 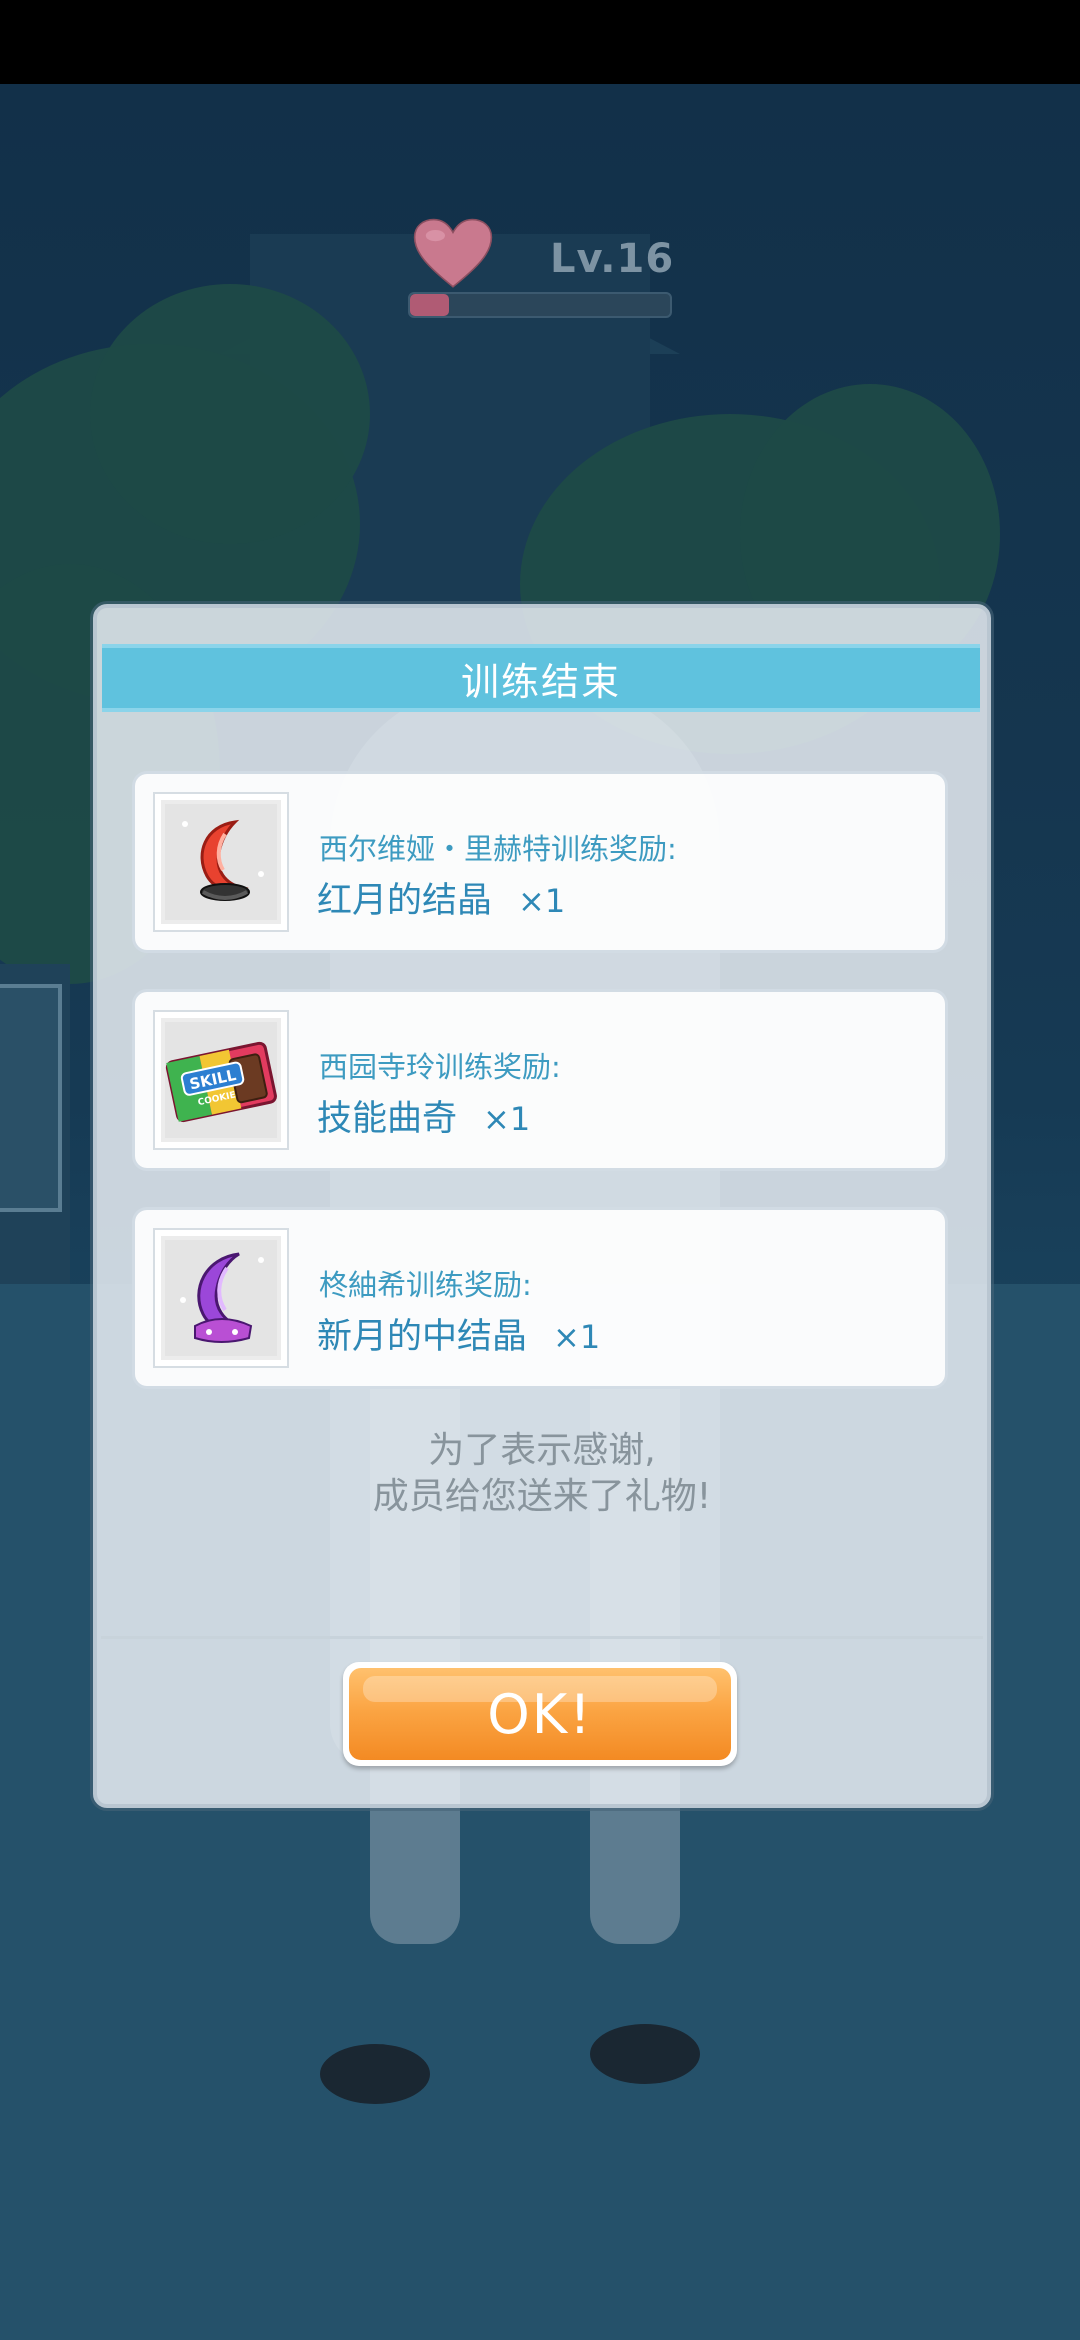 I want to click on level-label: Lv.16, so click(x=612, y=259).